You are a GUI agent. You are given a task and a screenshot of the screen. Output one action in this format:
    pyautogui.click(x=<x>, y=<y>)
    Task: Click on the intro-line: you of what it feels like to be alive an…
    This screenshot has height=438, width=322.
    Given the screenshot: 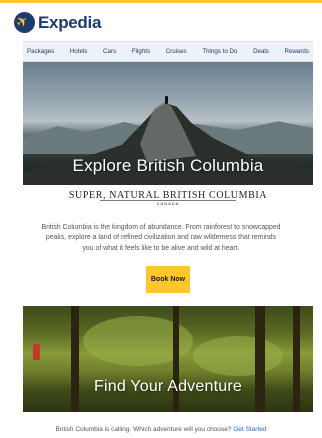 What is the action you would take?
    pyautogui.click(x=161, y=248)
    